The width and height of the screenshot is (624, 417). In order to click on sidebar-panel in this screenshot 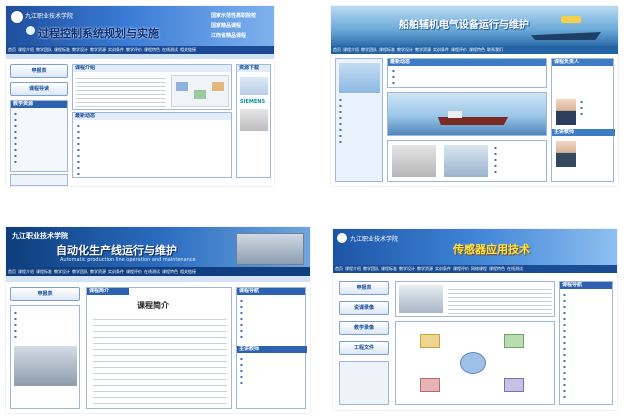, I will do `click(359, 120)`.